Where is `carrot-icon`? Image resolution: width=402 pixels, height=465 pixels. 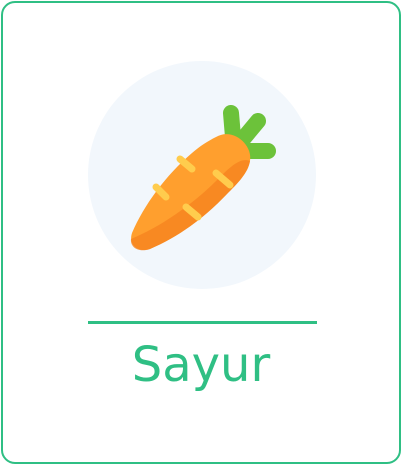
carrot-icon is located at coordinates (203, 178).